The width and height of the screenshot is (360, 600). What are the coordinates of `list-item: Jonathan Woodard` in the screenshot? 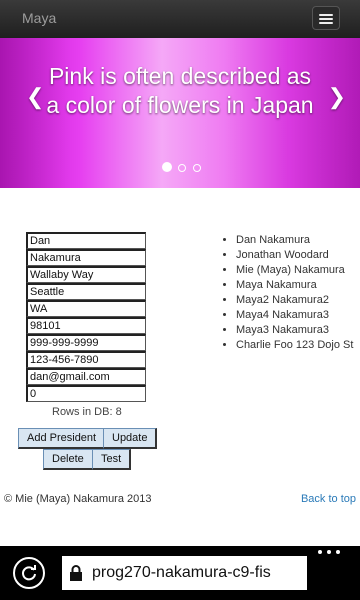 It's located at (294, 255).